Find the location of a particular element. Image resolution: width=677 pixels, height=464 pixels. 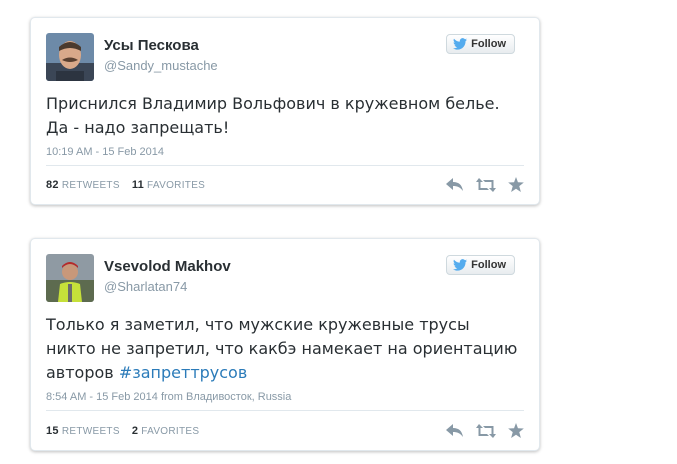

retweets-count: 15 is located at coordinates (52, 431).